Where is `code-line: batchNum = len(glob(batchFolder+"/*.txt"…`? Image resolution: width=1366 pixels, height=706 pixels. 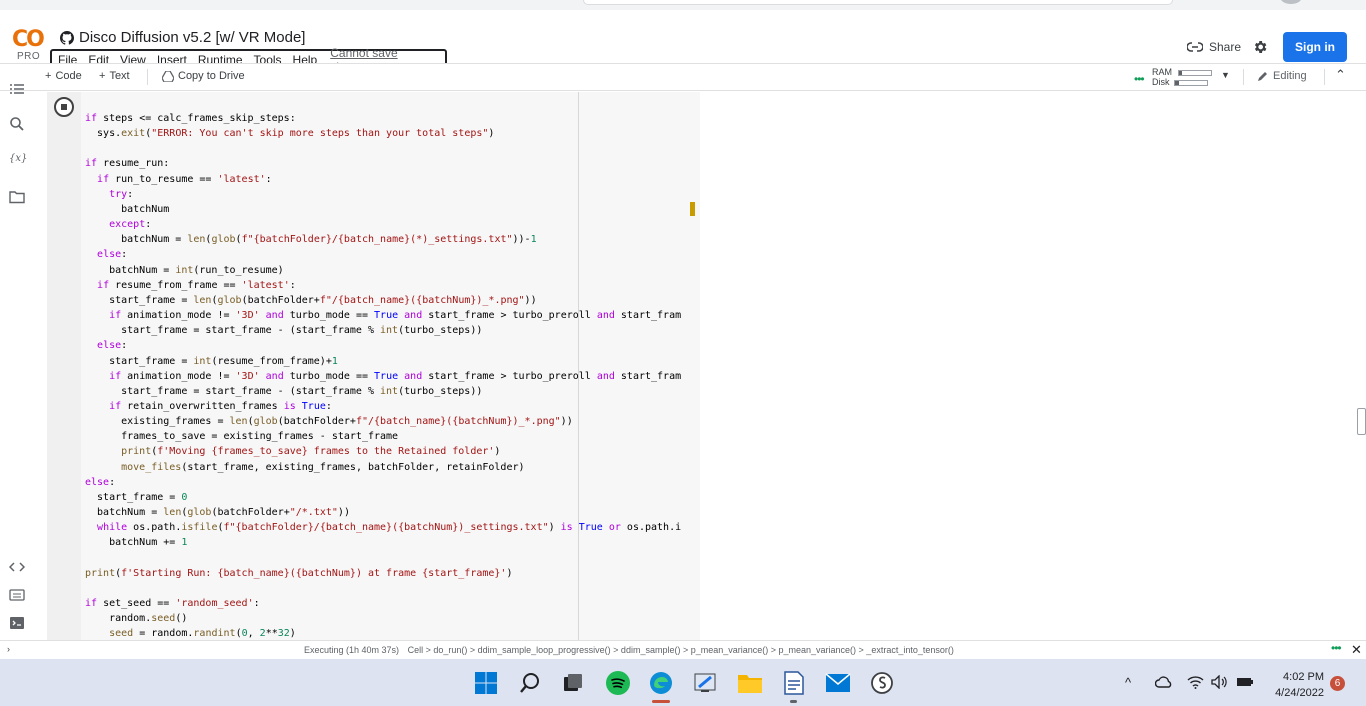 code-line: batchNum = len(glob(batchFolder+"/*.txt"… is located at coordinates (383, 512).